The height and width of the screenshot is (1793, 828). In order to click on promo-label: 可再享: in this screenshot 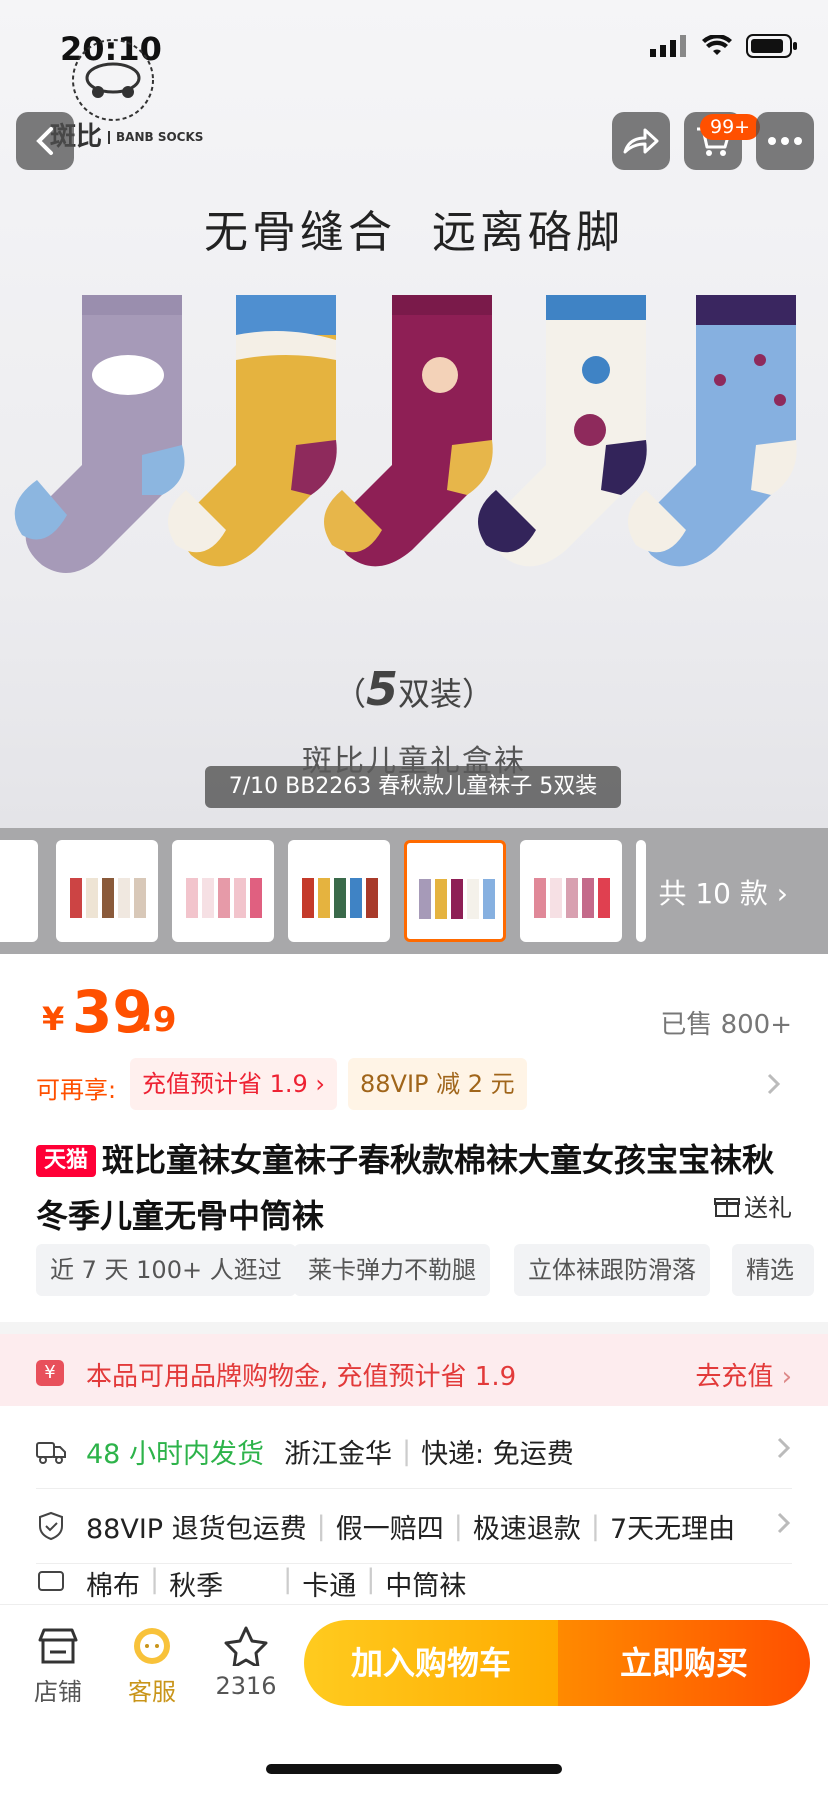, I will do `click(76, 1090)`.